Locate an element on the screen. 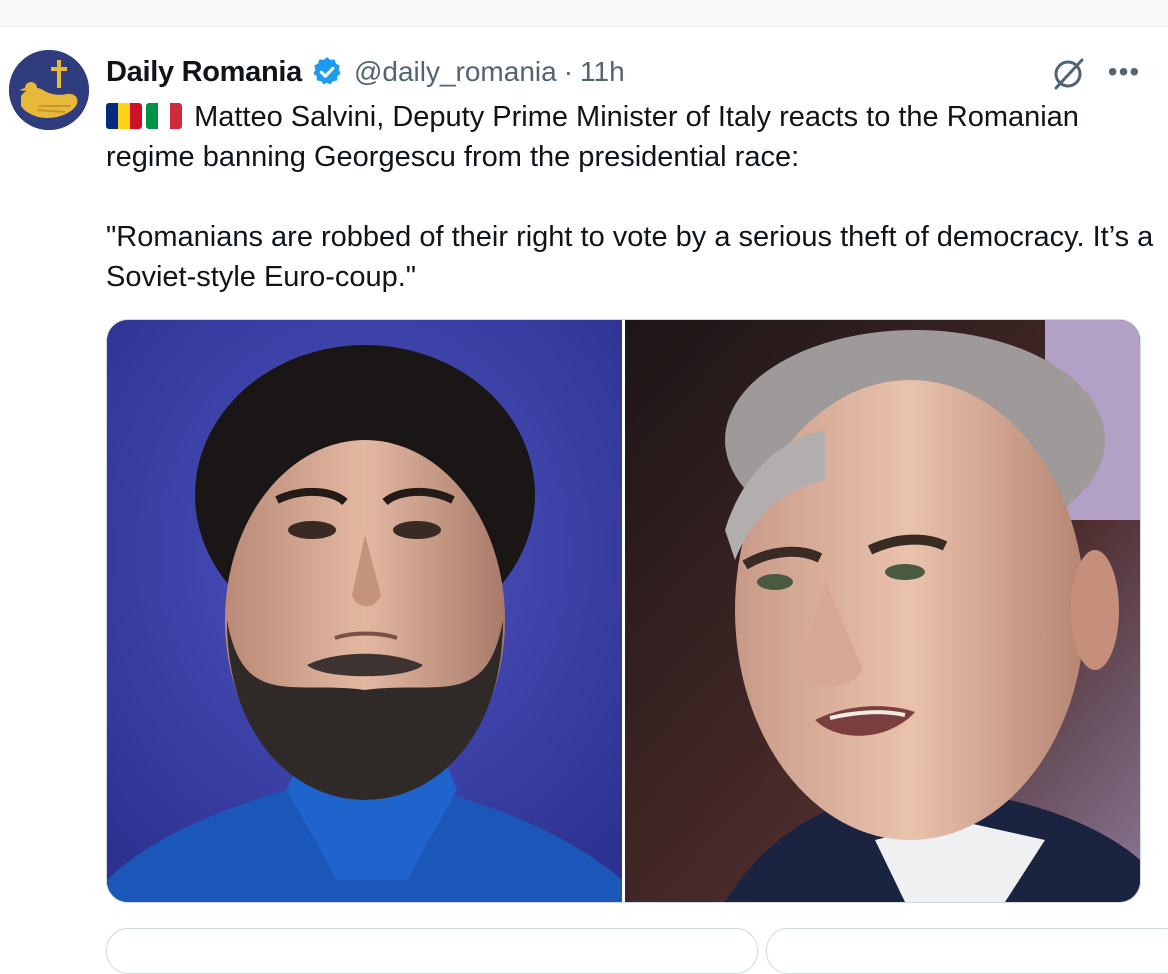 The height and width of the screenshot is (974, 1168). romania-flag-icon is located at coordinates (124, 116).